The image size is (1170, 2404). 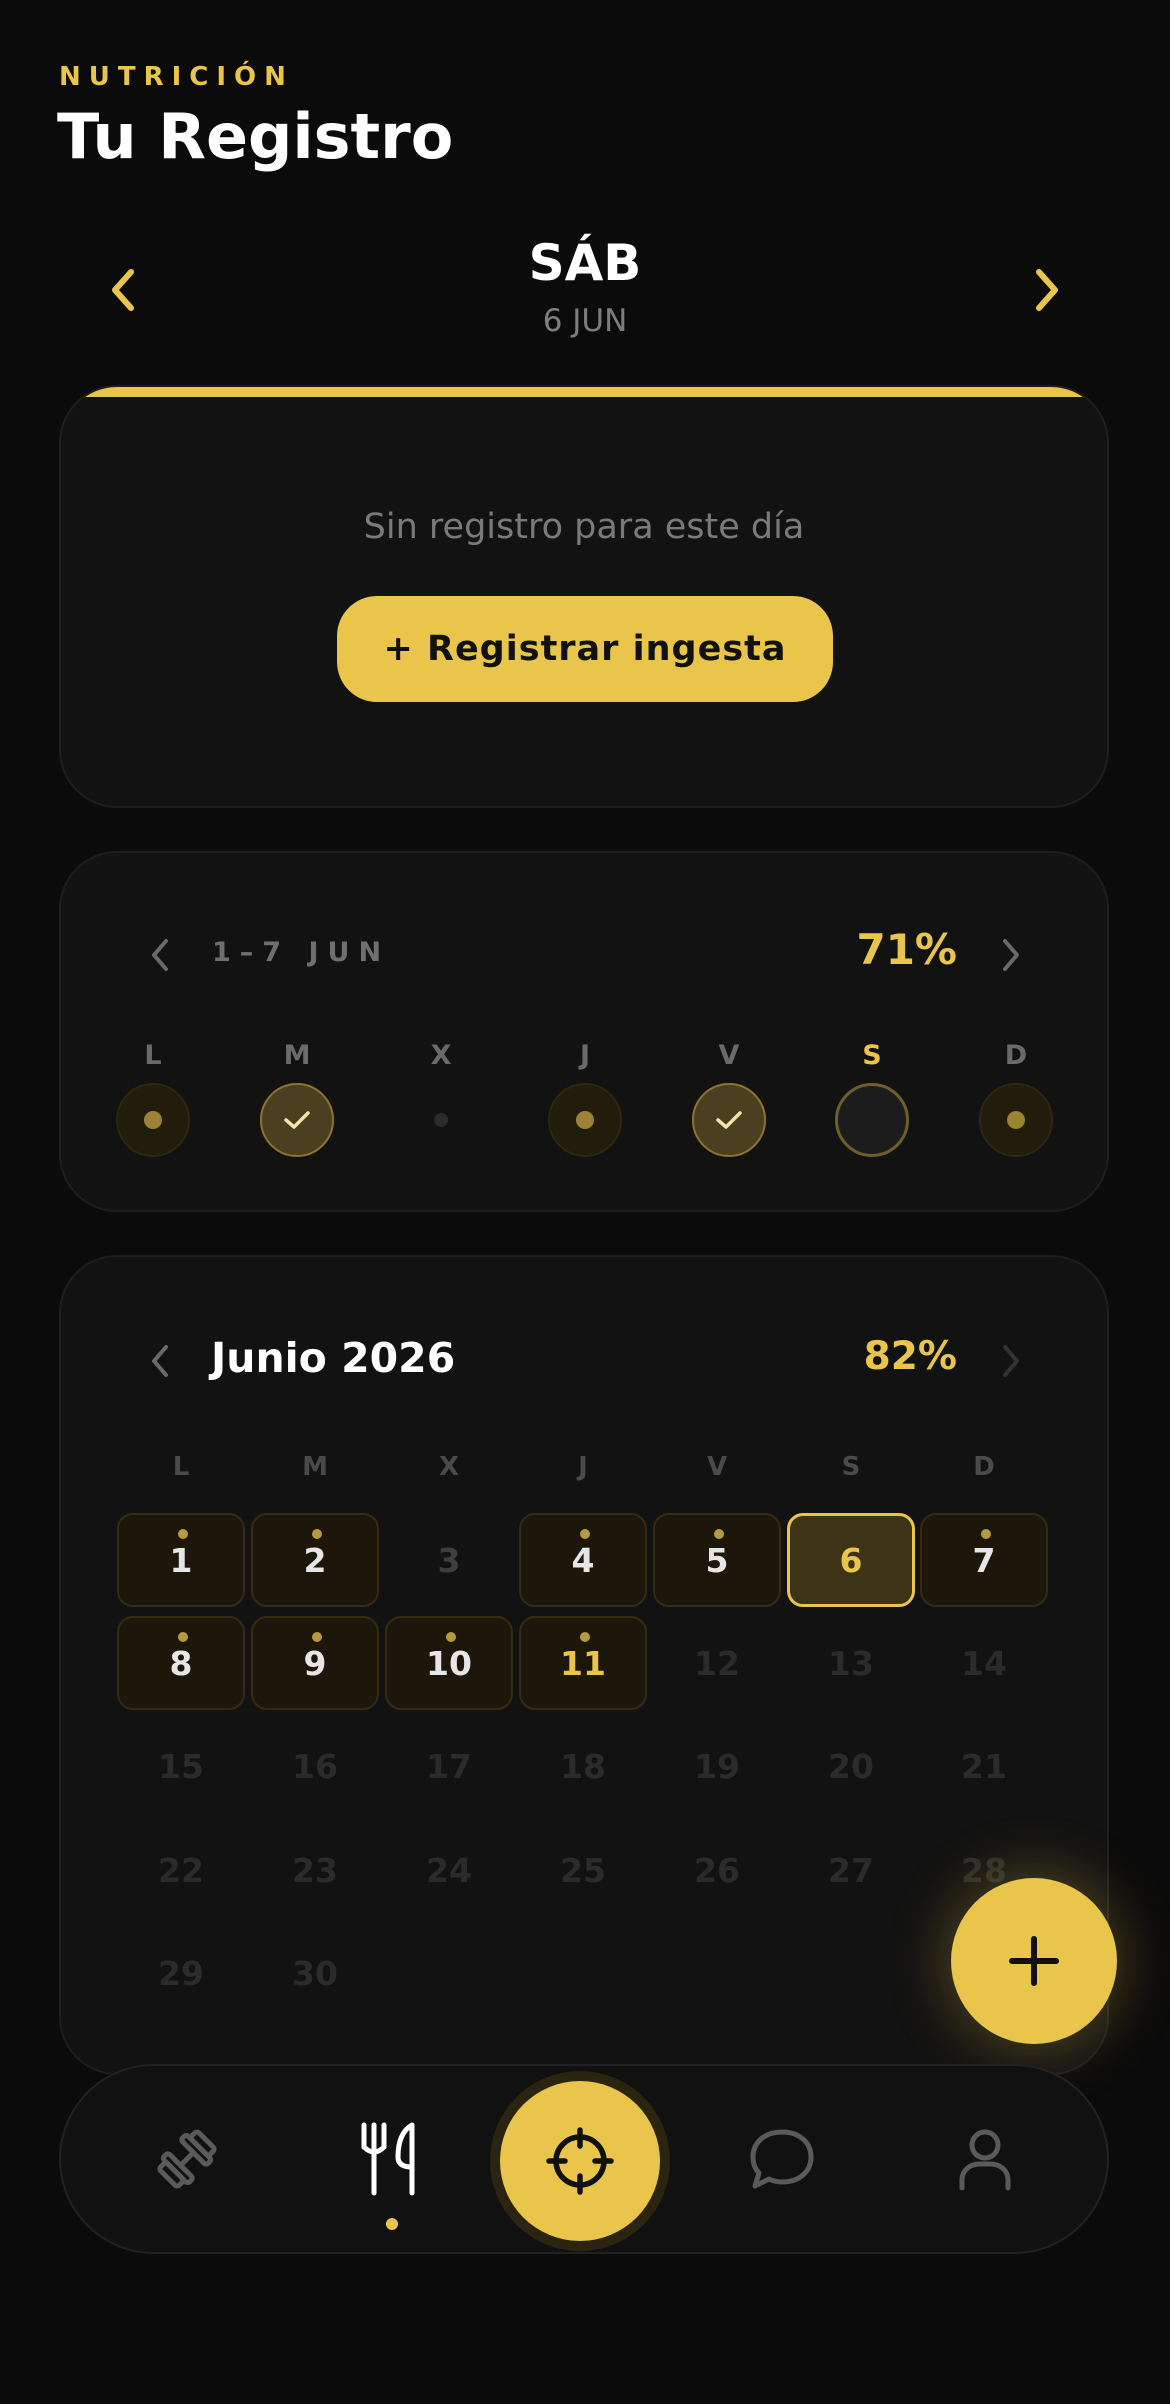 I want to click on chat-bubble-icon, so click(x=782, y=2159).